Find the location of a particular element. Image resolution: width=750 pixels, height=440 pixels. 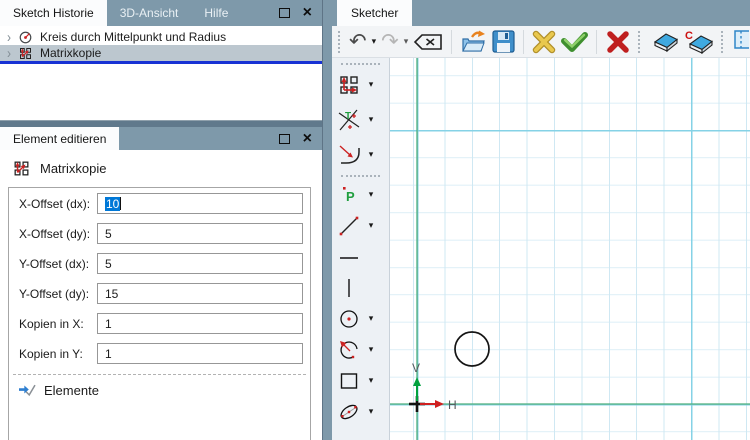

eraser-button is located at coordinates (664, 42).